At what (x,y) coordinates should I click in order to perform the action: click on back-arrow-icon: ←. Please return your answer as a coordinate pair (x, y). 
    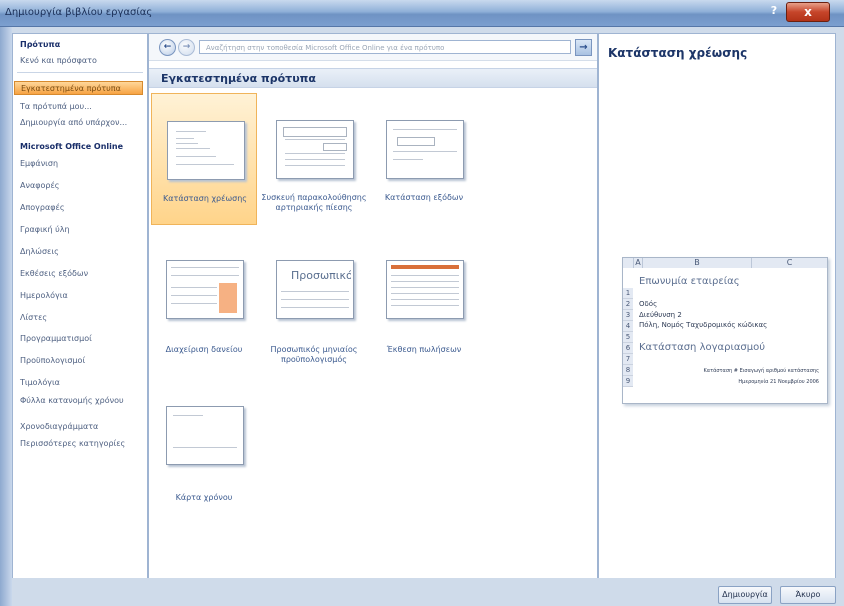
    Looking at the image, I should click on (167, 47).